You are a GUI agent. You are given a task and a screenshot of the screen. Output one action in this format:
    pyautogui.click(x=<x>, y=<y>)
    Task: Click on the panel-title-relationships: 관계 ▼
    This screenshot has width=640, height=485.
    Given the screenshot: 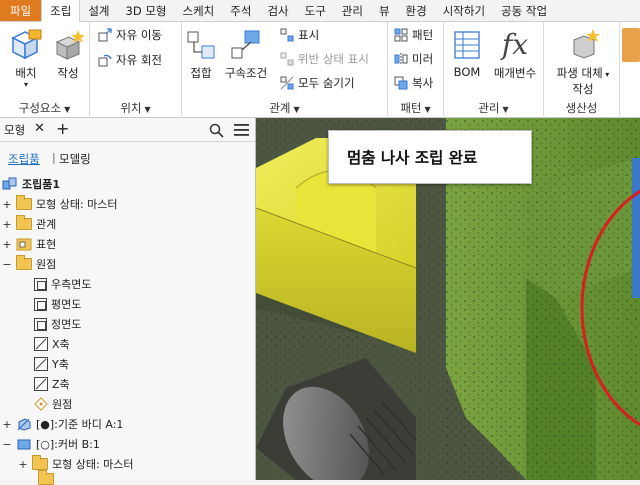 What is the action you would take?
    pyautogui.click(x=284, y=108)
    